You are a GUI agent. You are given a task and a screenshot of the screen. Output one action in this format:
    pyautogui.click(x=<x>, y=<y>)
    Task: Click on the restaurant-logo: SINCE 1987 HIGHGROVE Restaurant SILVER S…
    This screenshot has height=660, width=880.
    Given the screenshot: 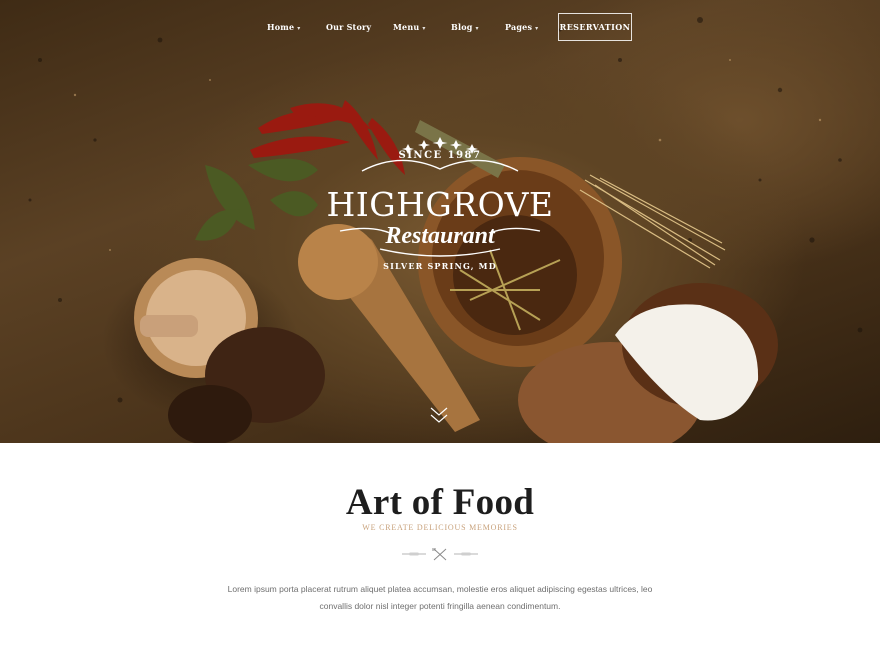 What is the action you would take?
    pyautogui.click(x=440, y=208)
    